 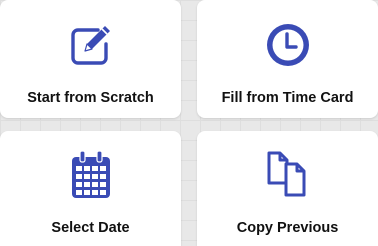 What do you see at coordinates (287, 45) in the screenshot?
I see `clock-icon` at bounding box center [287, 45].